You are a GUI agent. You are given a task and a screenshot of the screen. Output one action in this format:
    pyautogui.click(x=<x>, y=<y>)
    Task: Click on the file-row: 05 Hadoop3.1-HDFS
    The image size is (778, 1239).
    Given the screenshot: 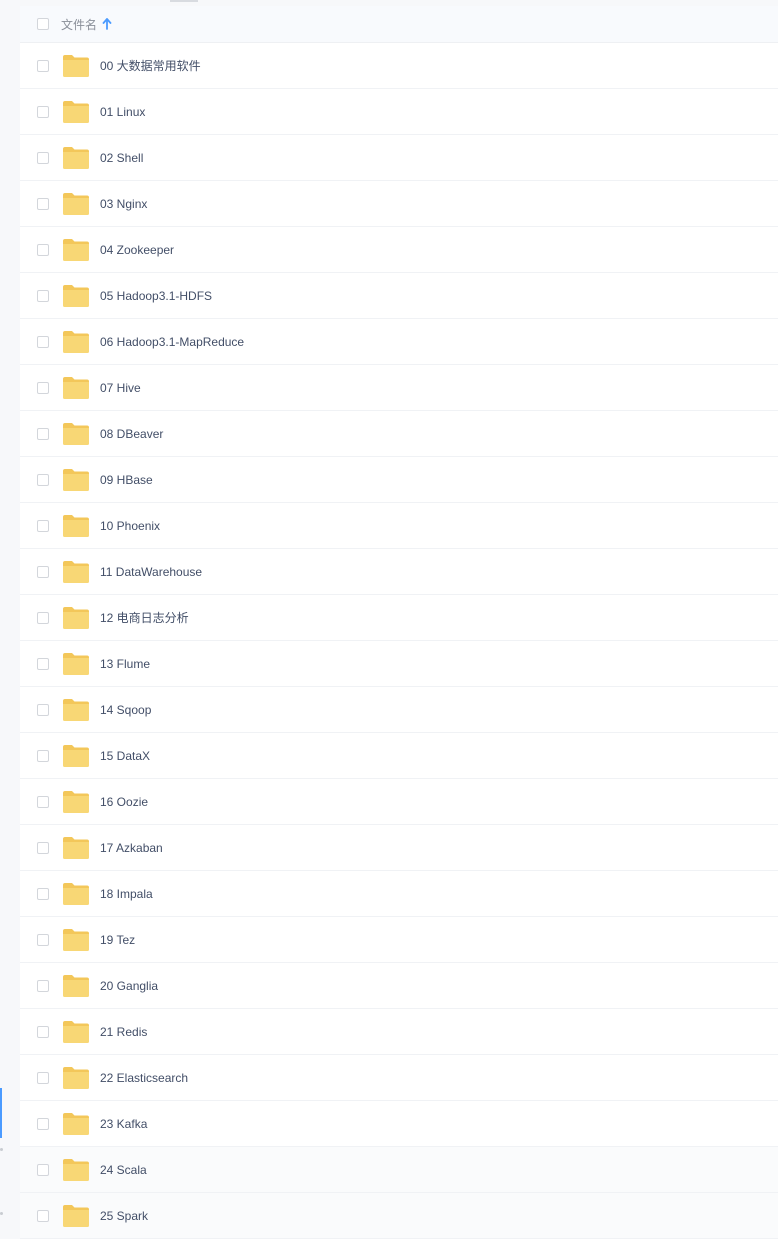 What is the action you would take?
    pyautogui.click(x=399, y=296)
    